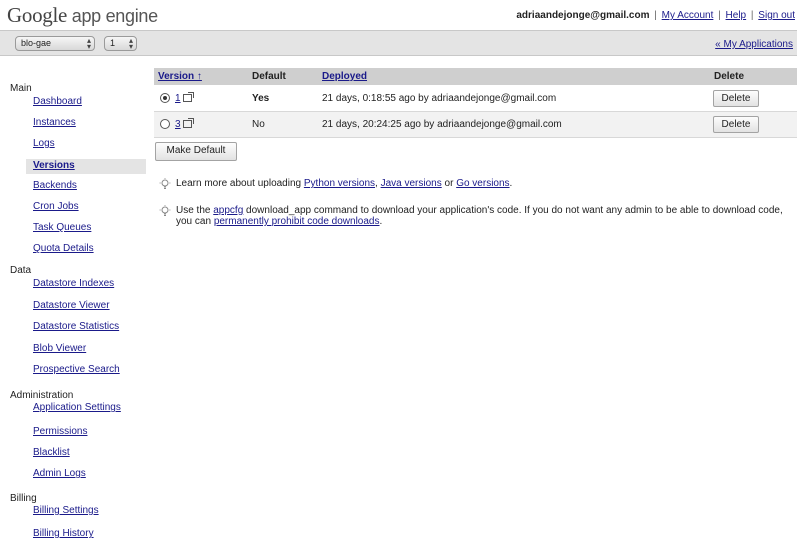  I want to click on logo-app-engine-text: app engine, so click(112, 16).